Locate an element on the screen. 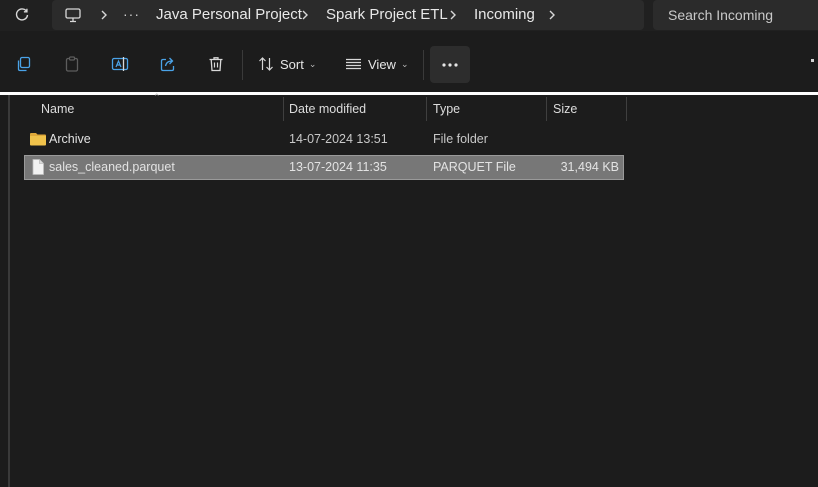 The image size is (818, 487). rename-button is located at coordinates (120, 64).